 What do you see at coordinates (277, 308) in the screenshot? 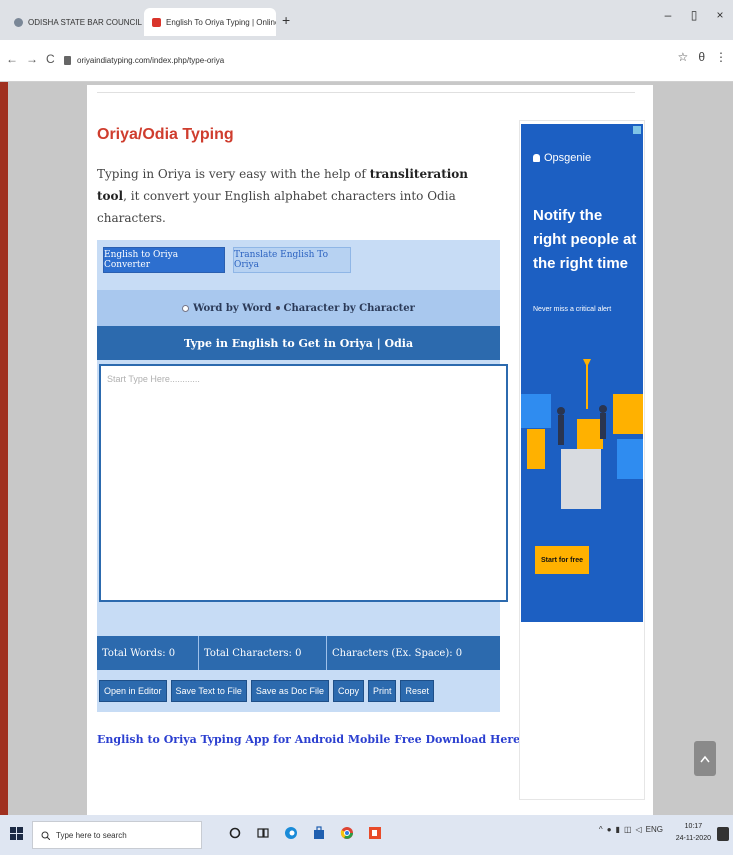
I see `character-by-character-radio` at bounding box center [277, 308].